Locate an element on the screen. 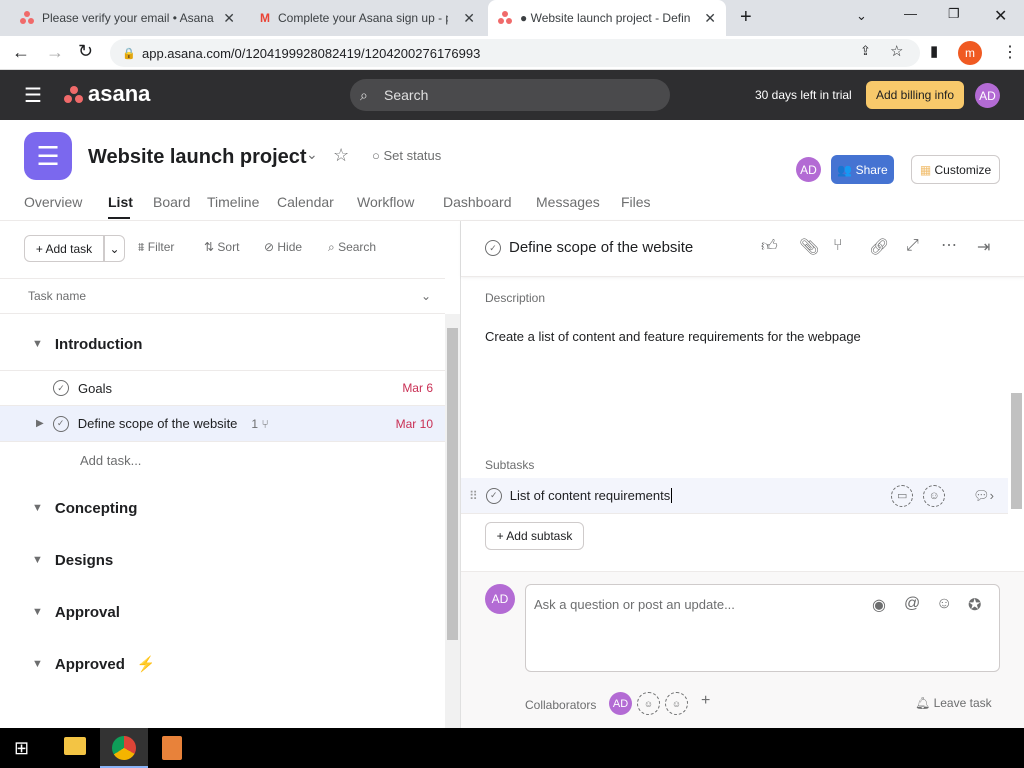 The width and height of the screenshot is (1024, 768). asana-wordmark: asana is located at coordinates (119, 94).